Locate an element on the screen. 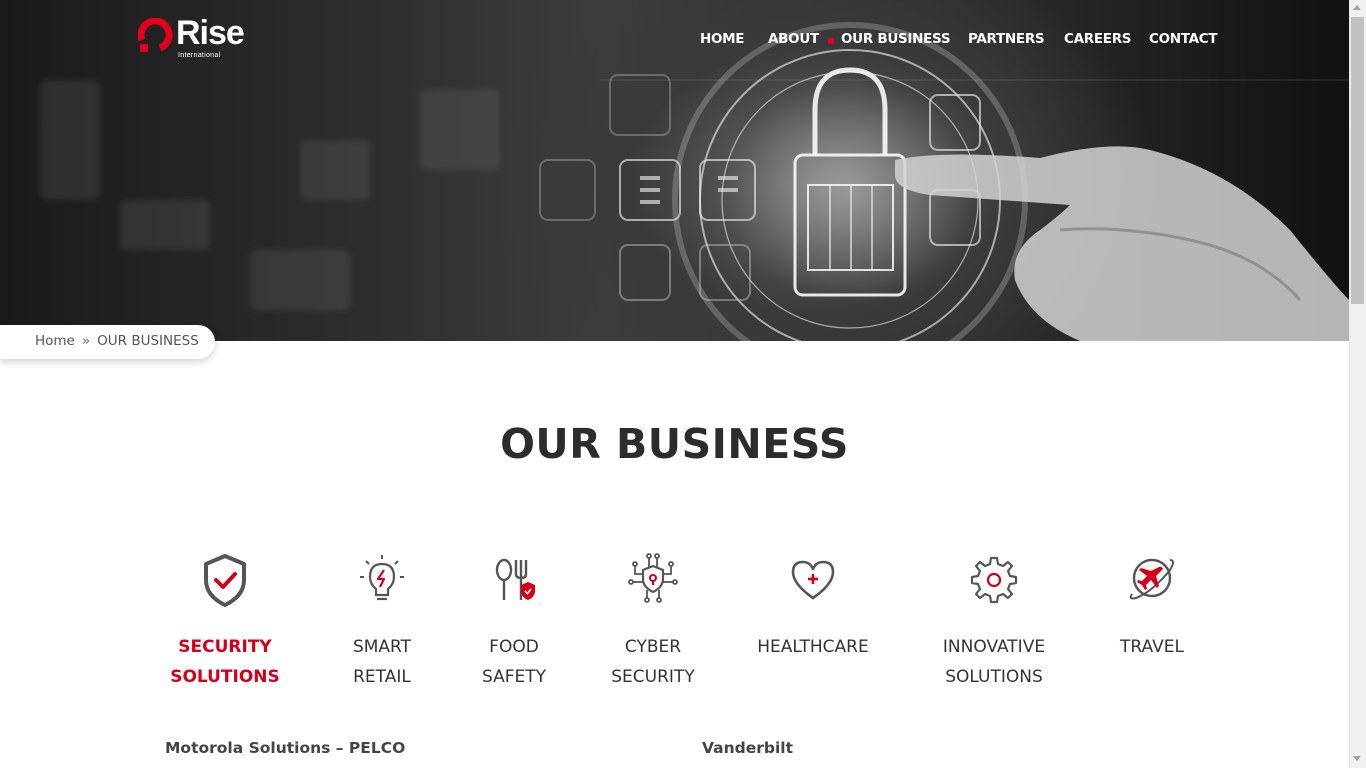 The width and height of the screenshot is (1366, 768). category-label: SECURITY SOLUTIONS is located at coordinates (225, 662).